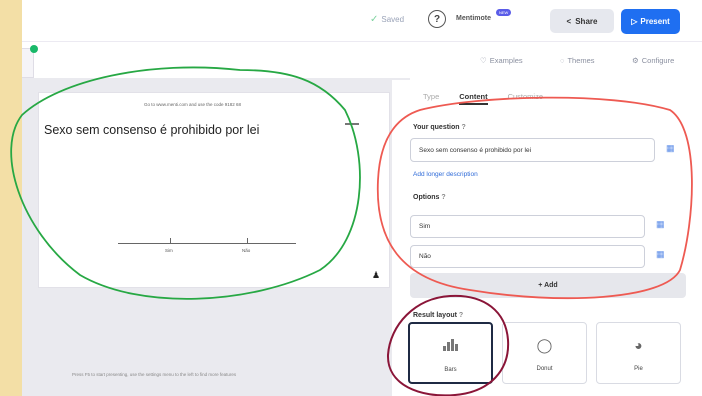 This screenshot has width=702, height=396. What do you see at coordinates (445, 174) in the screenshot?
I see `add-description-link: Add longer description` at bounding box center [445, 174].